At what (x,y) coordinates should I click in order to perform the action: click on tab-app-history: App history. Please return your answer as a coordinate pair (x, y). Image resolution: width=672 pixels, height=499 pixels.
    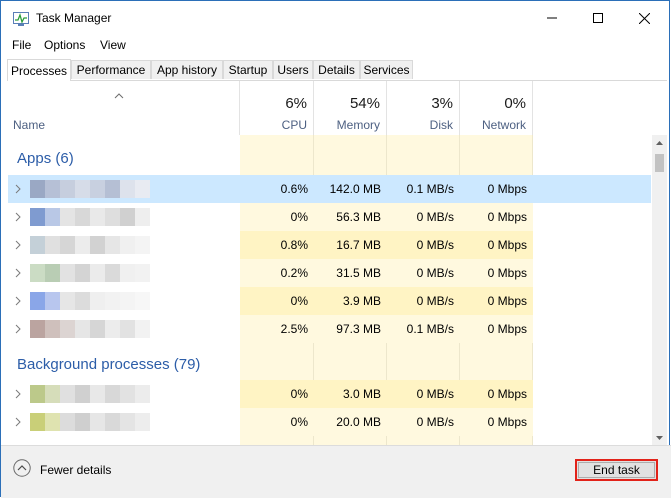
    Looking at the image, I should click on (187, 69).